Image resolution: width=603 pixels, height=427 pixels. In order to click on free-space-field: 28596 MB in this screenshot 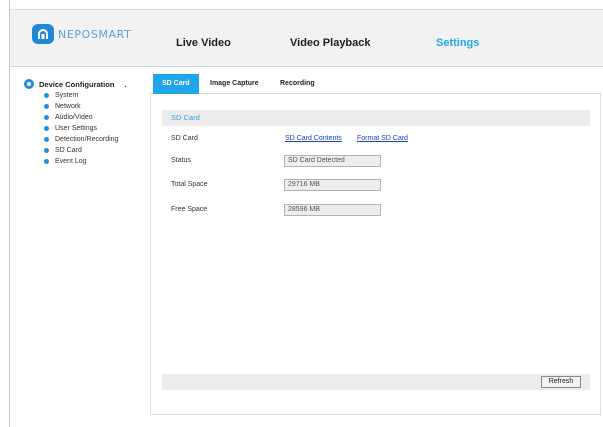, I will do `click(332, 210)`.